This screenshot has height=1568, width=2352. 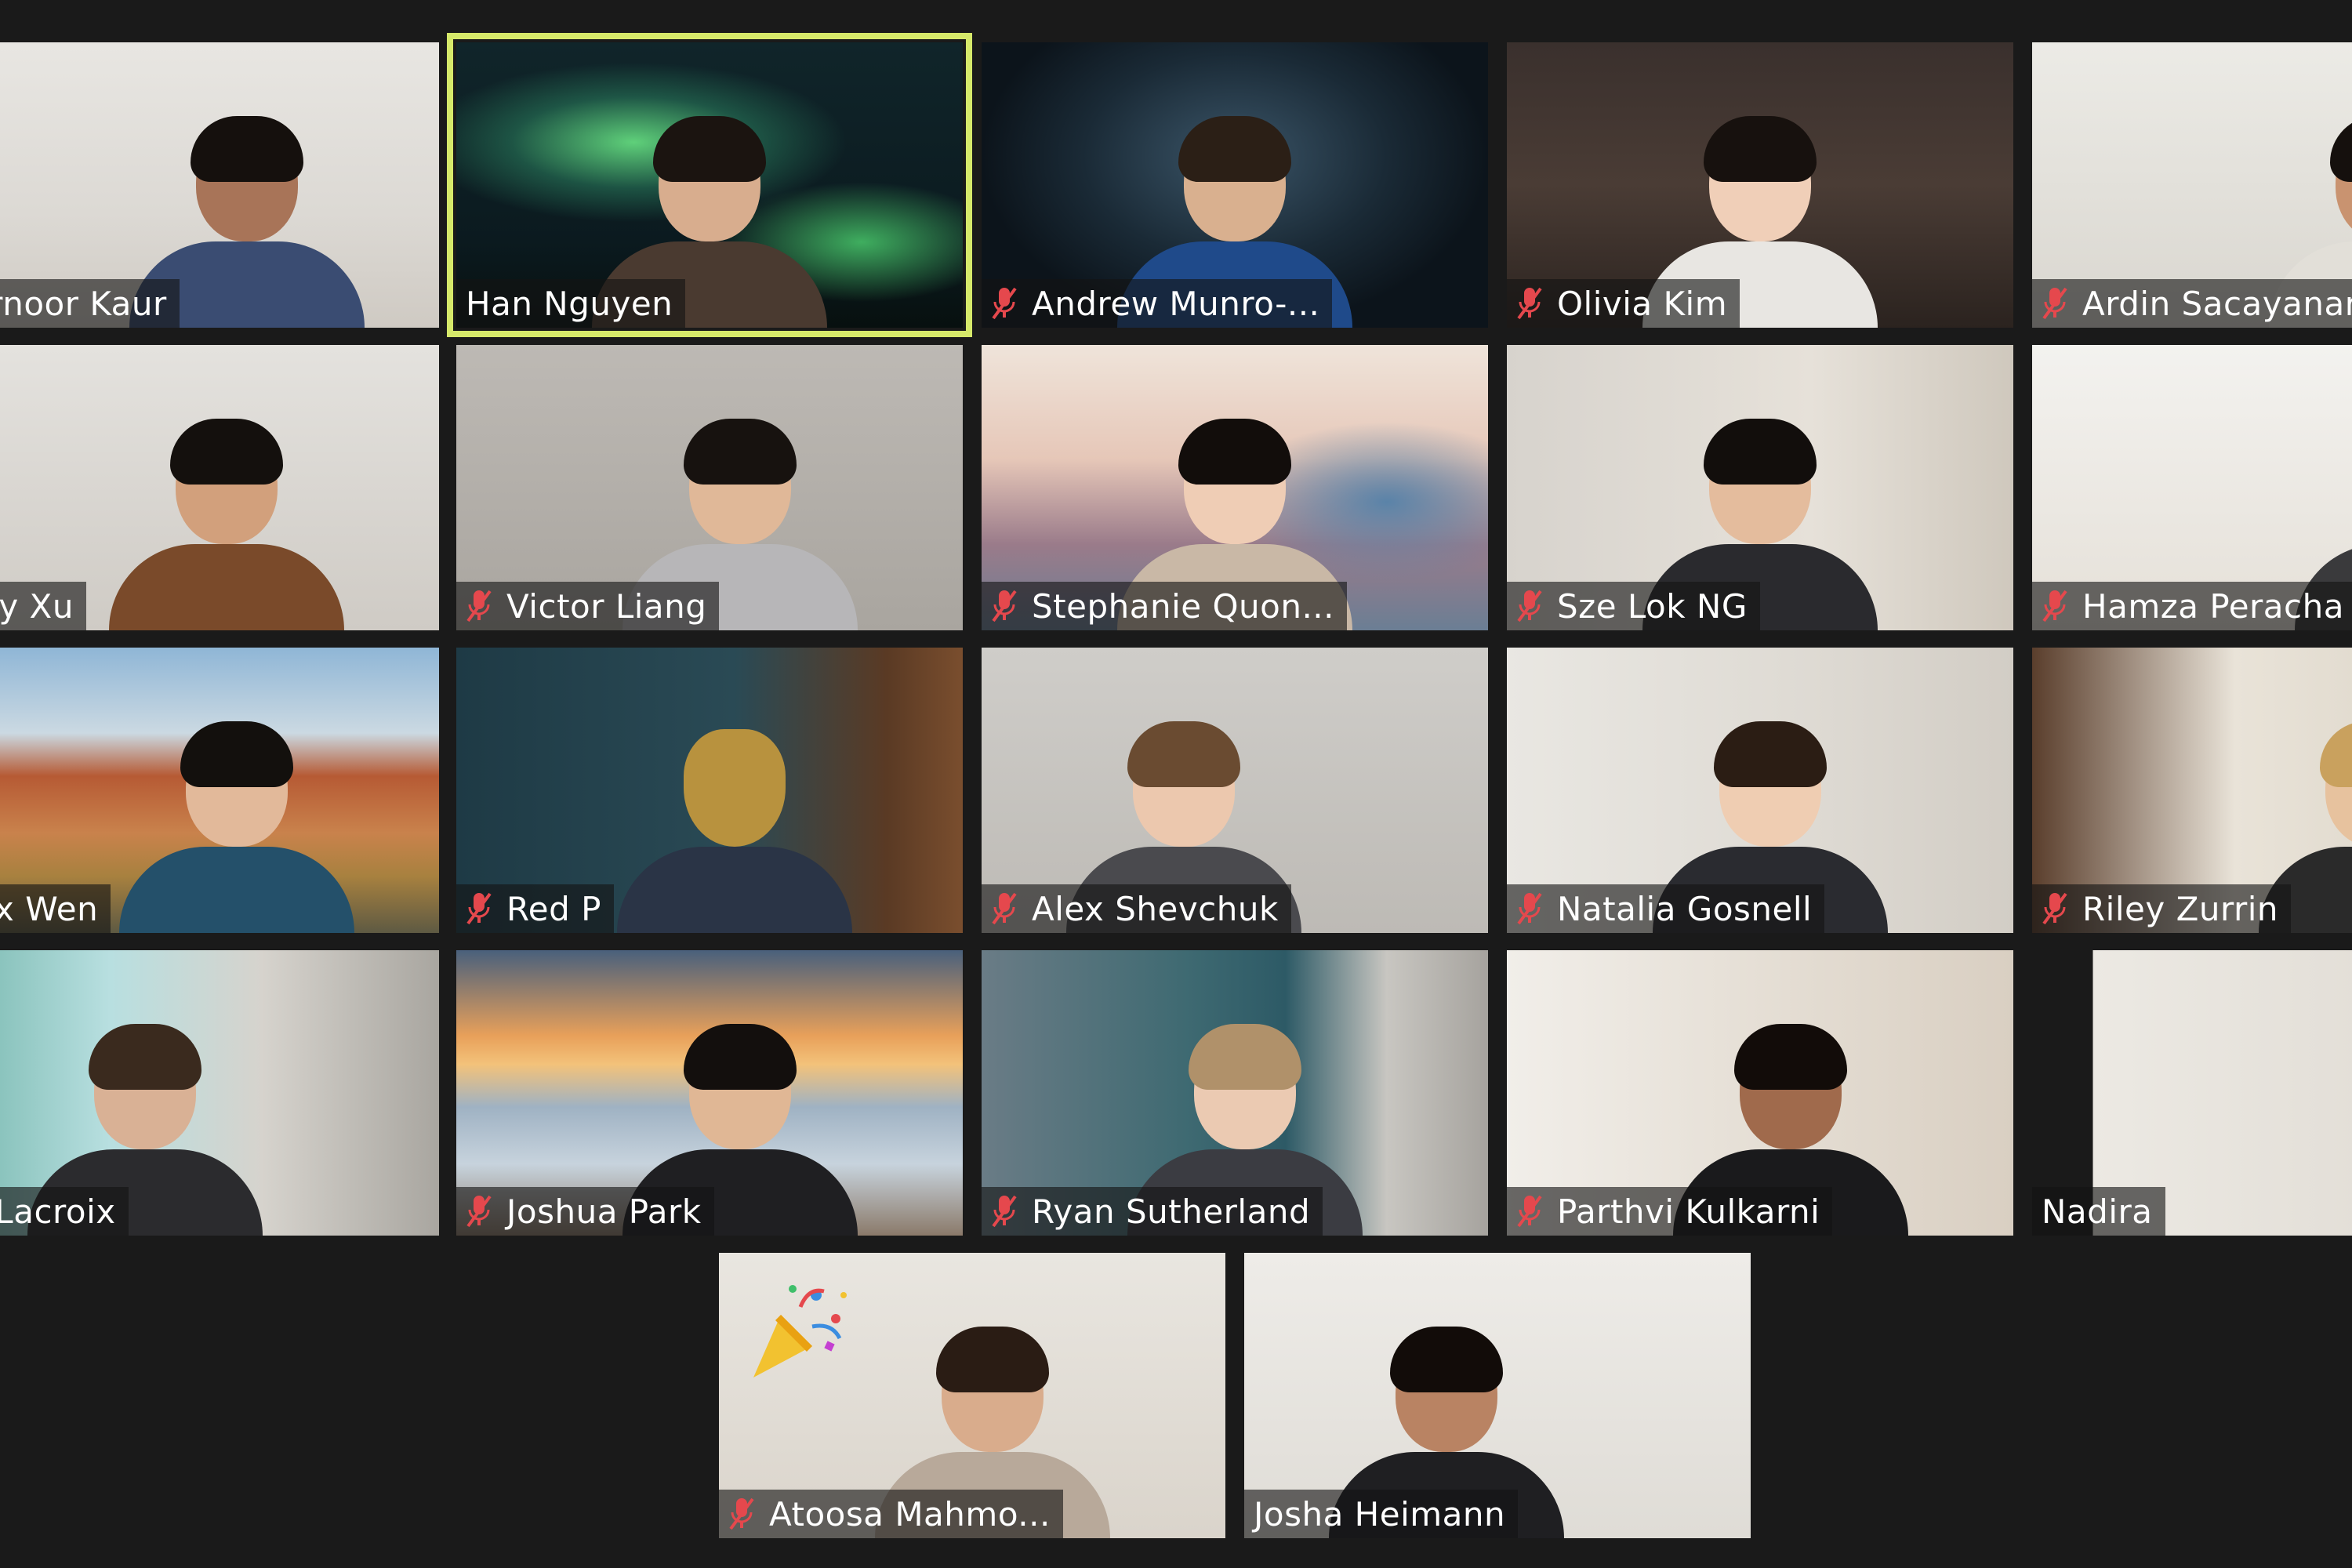 I want to click on participant-name: Tony Xu, so click(x=37, y=606).